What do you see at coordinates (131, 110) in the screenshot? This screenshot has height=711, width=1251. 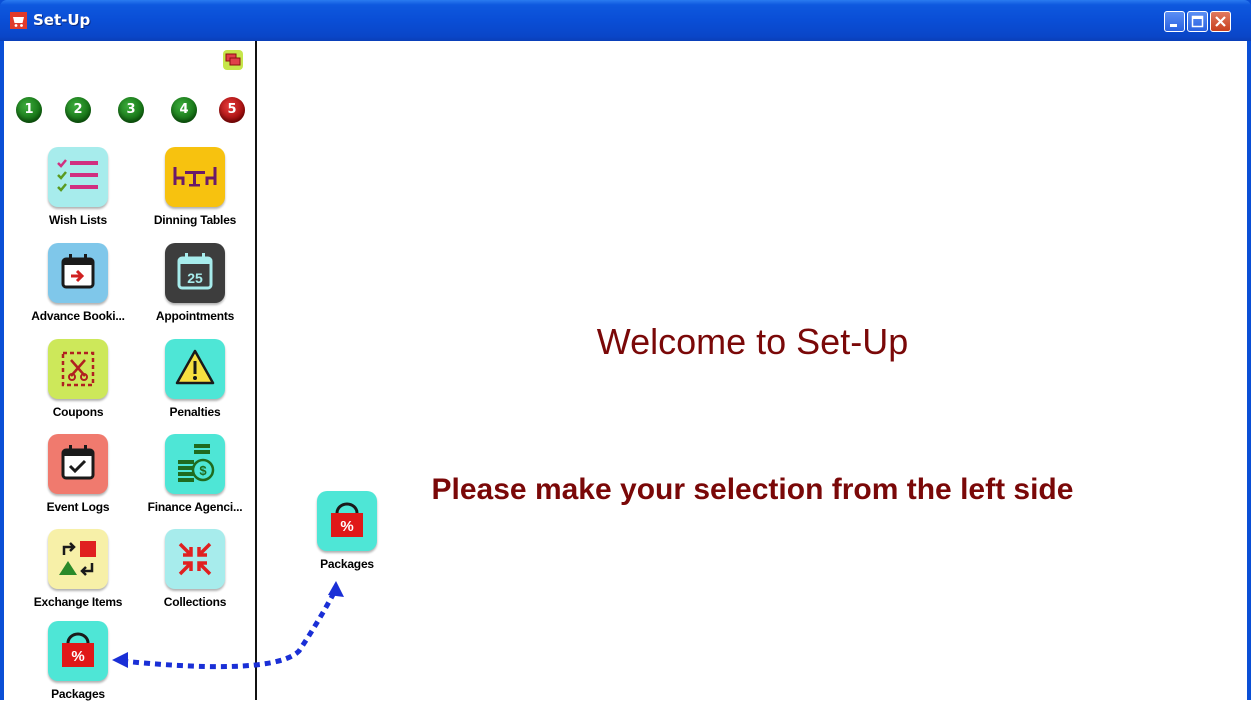 I see `page-3-button: 3` at bounding box center [131, 110].